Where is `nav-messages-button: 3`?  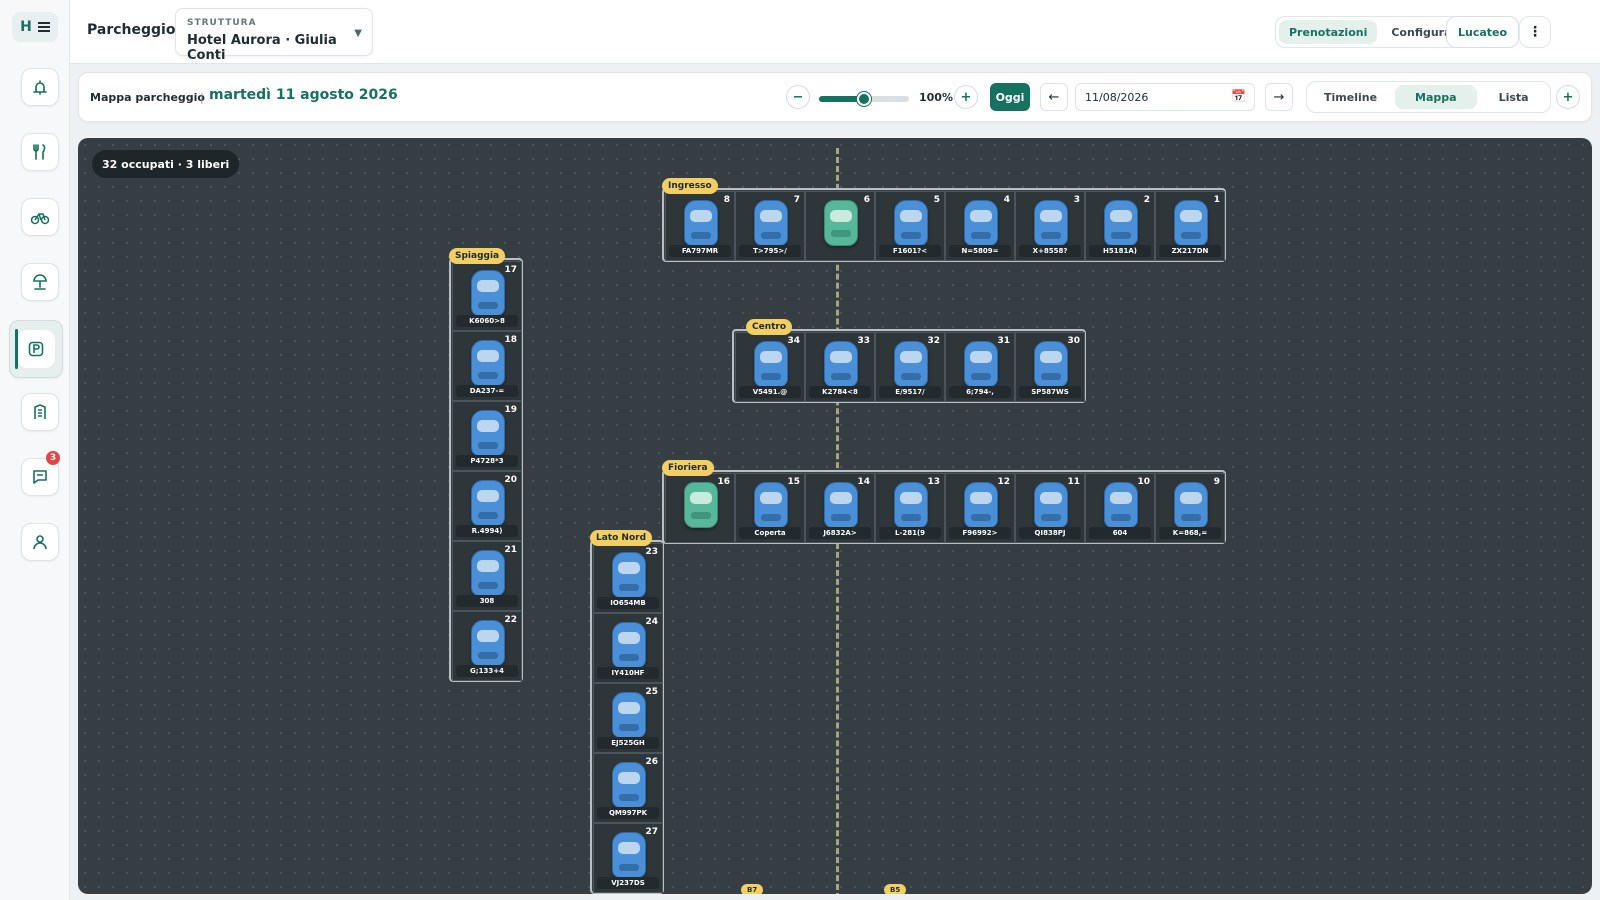 nav-messages-button: 3 is located at coordinates (40, 473).